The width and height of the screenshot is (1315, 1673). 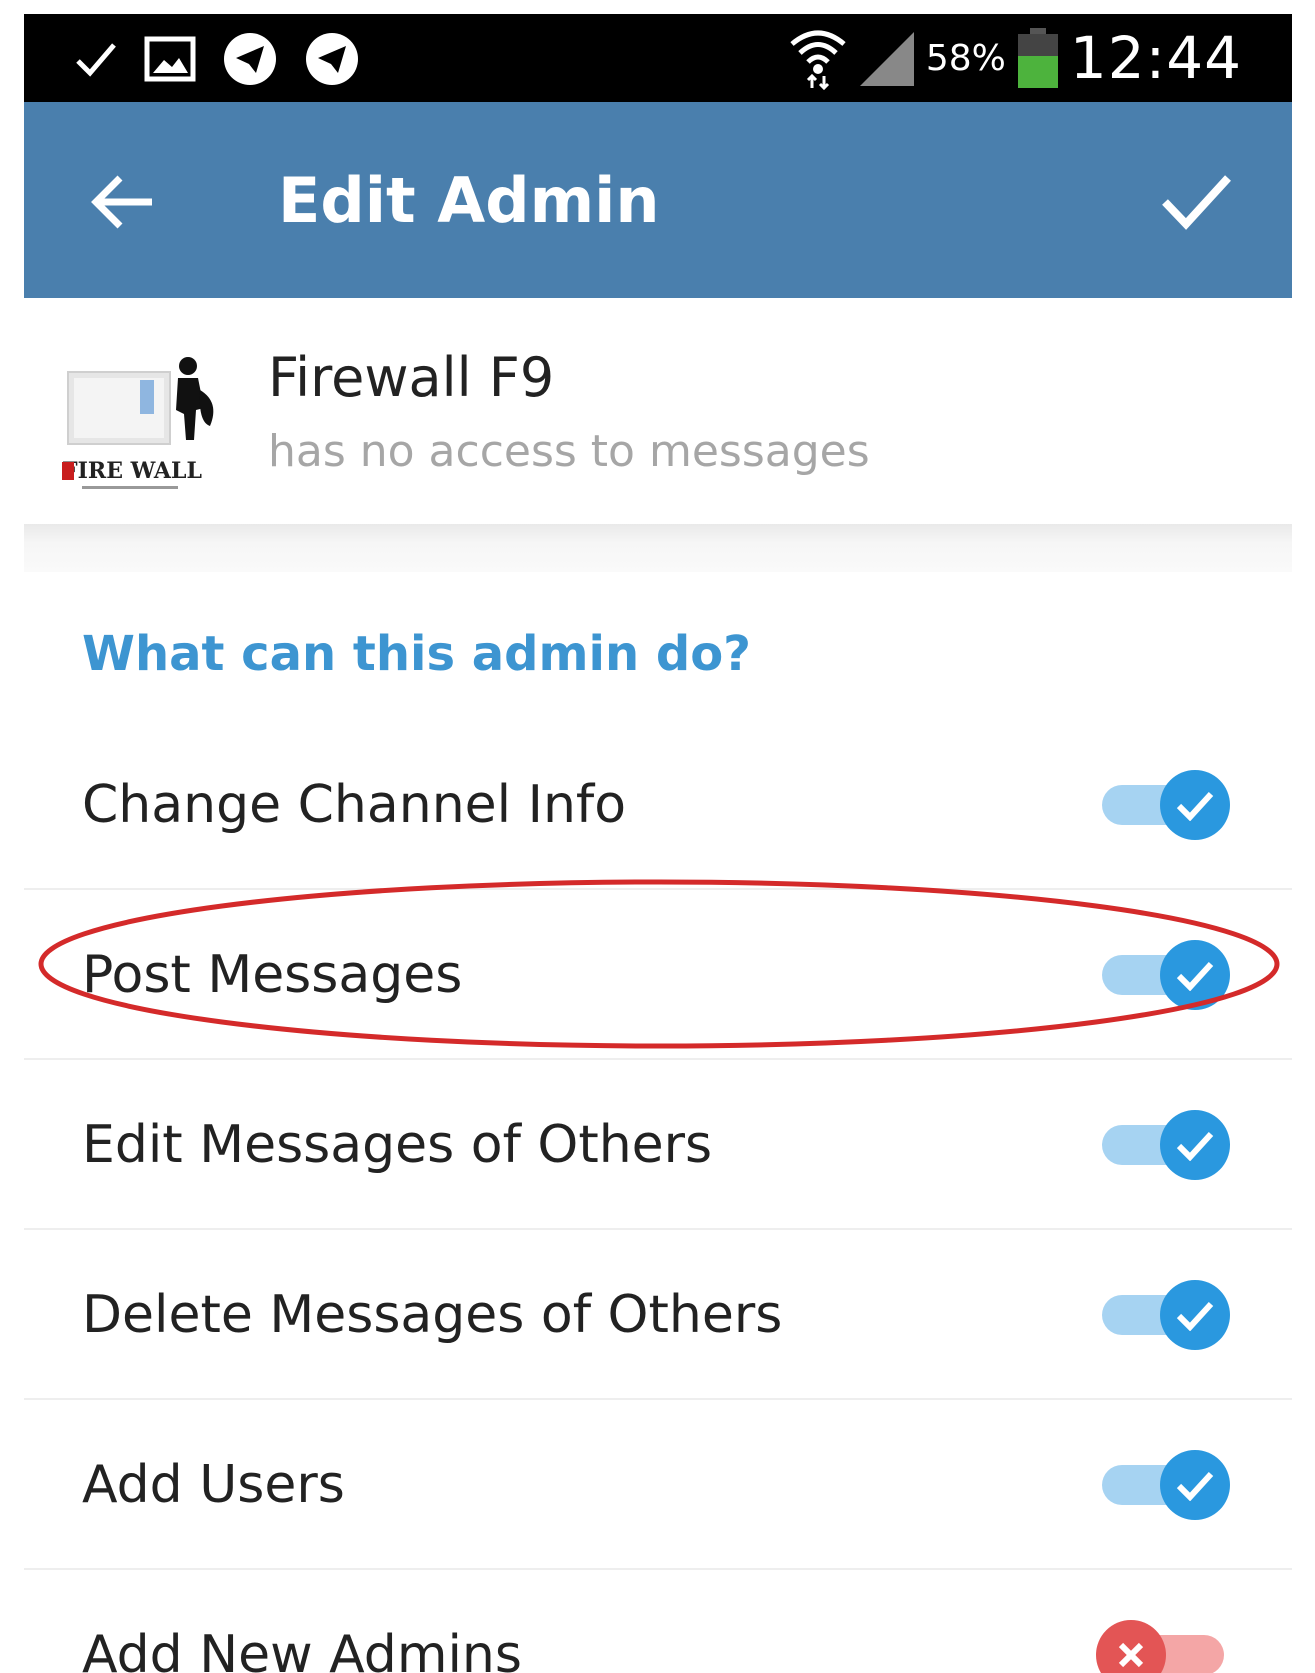 What do you see at coordinates (142, 430) in the screenshot?
I see `avatar: FIRE WALL` at bounding box center [142, 430].